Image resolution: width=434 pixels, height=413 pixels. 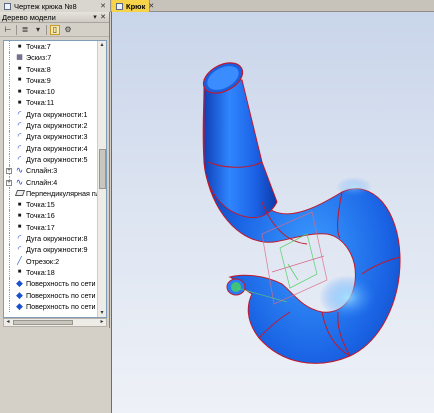 I want to click on tree-item: ■ Точка:10, so click(x=50, y=92).